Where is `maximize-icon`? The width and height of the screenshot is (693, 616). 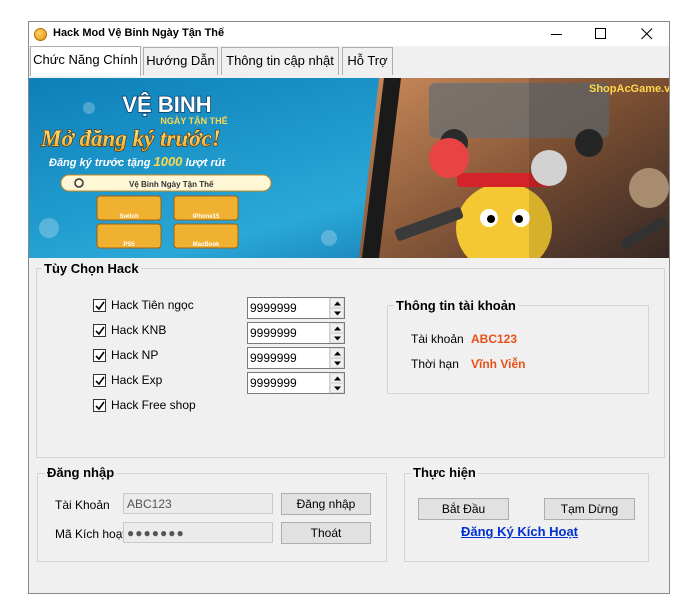
maximize-icon is located at coordinates (600, 33).